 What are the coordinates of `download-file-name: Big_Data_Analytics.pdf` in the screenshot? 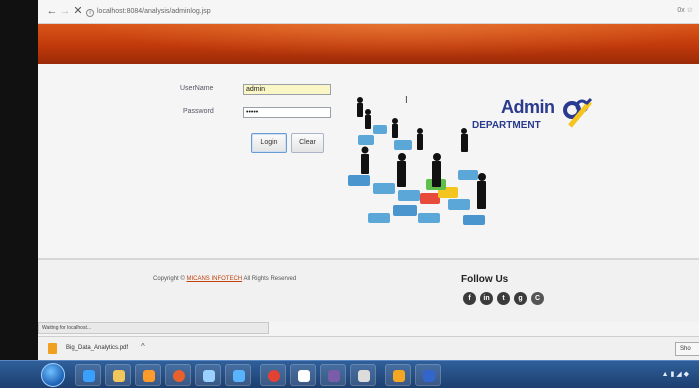 It's located at (97, 348).